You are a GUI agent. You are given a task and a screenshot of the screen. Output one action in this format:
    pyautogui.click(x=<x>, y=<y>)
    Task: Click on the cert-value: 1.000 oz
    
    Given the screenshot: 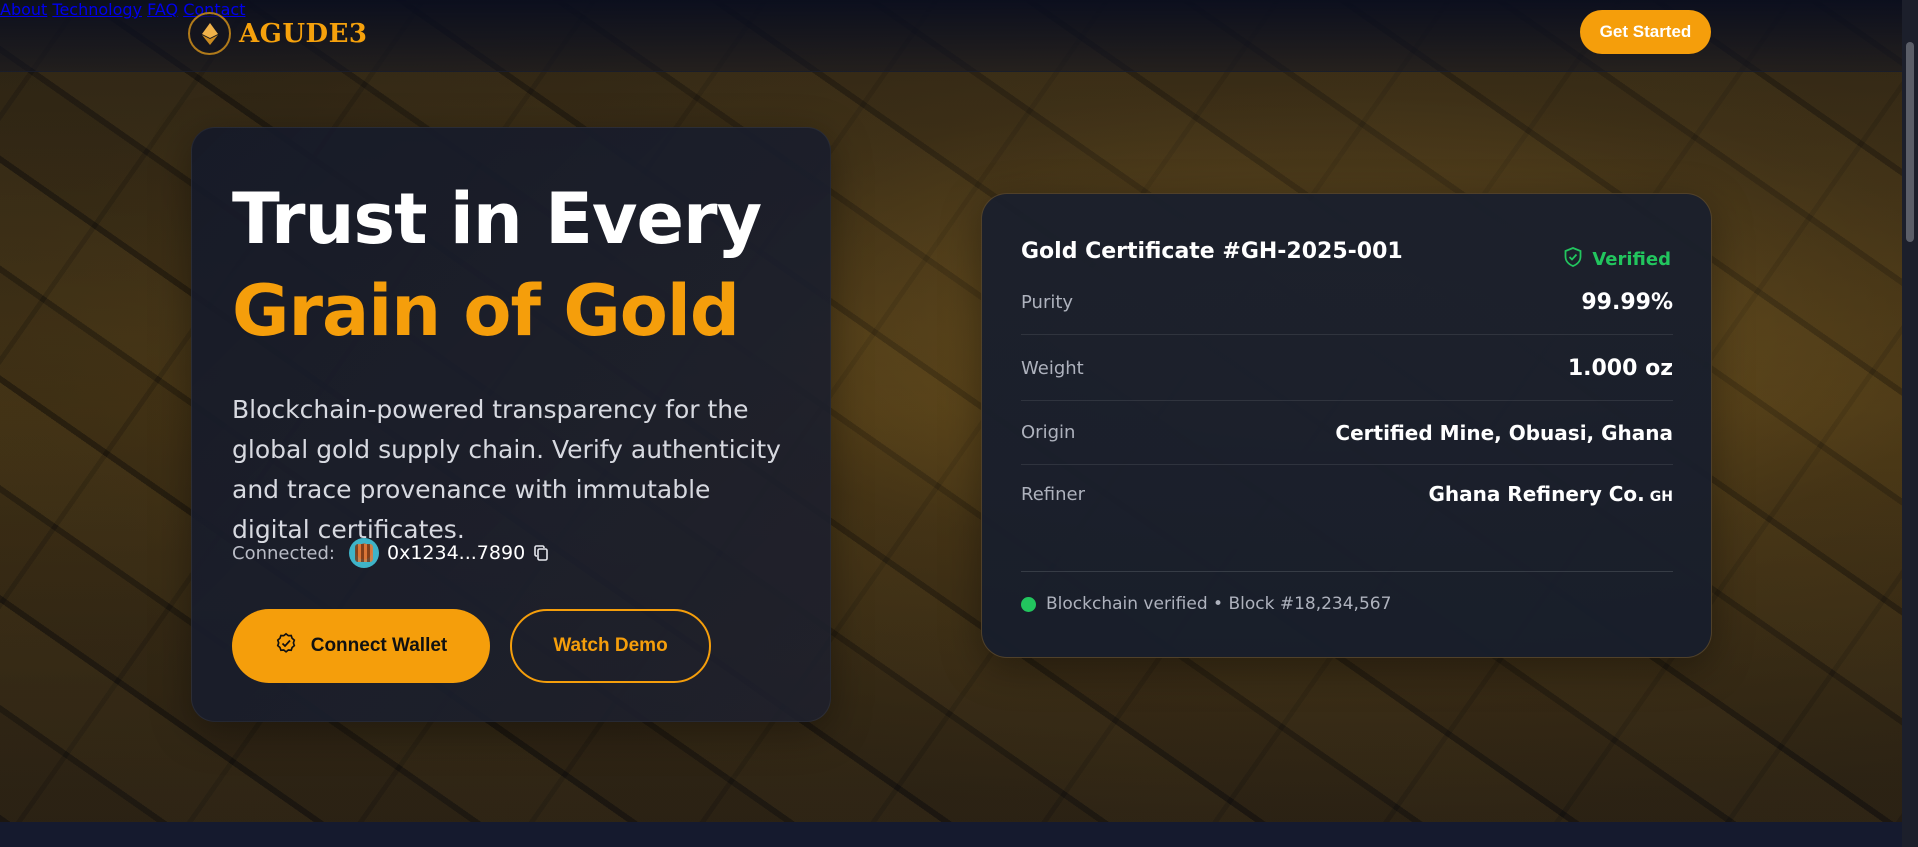 What is the action you would take?
    pyautogui.click(x=1620, y=368)
    